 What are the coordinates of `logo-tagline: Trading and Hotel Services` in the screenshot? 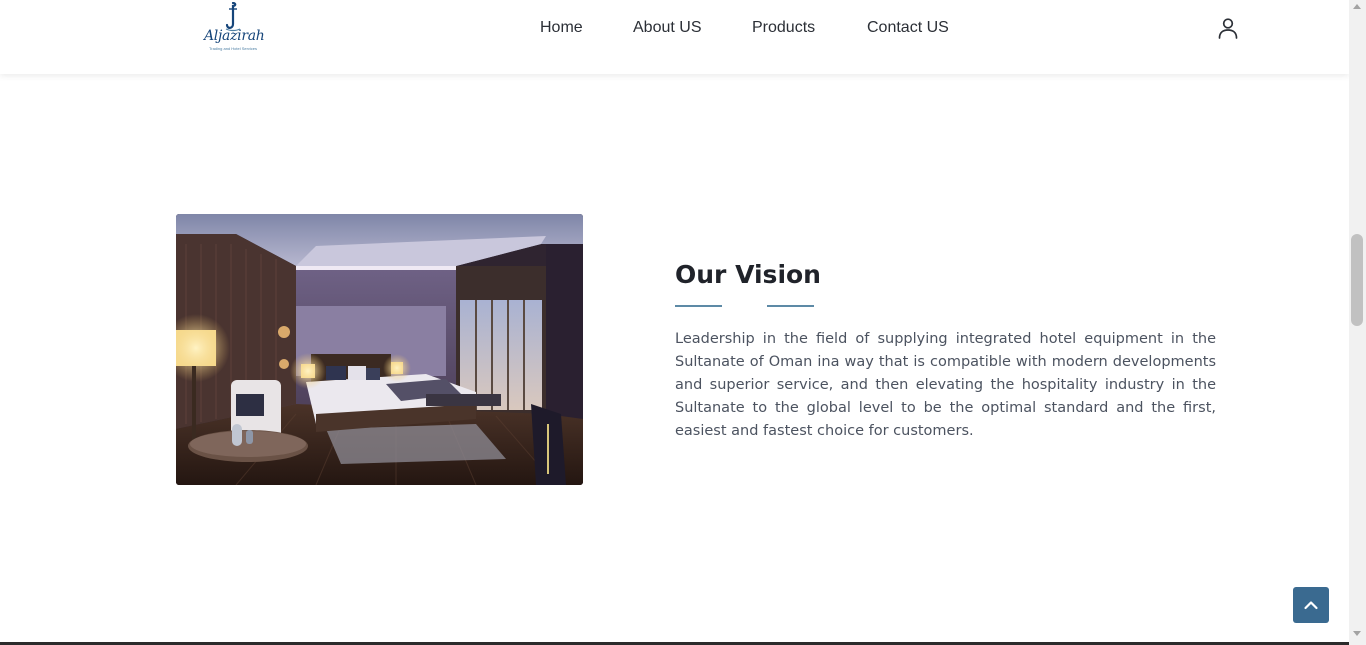 It's located at (233, 48).